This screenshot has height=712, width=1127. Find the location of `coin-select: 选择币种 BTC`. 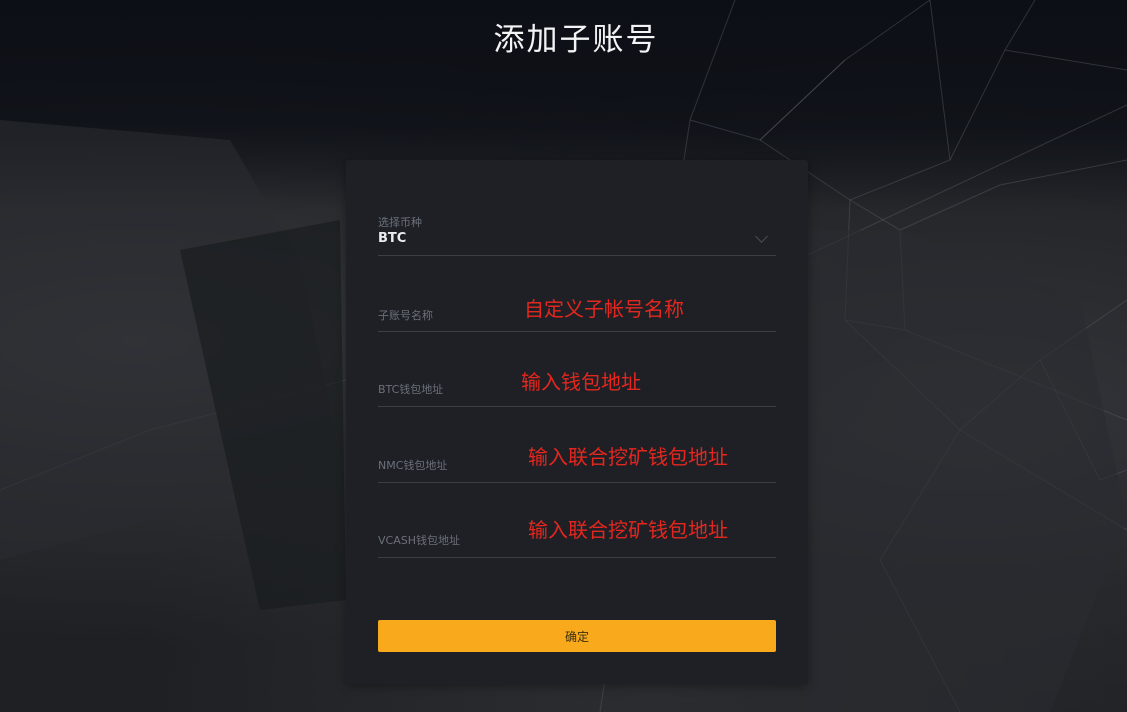

coin-select: 选择币种 BTC is located at coordinates (577, 231).